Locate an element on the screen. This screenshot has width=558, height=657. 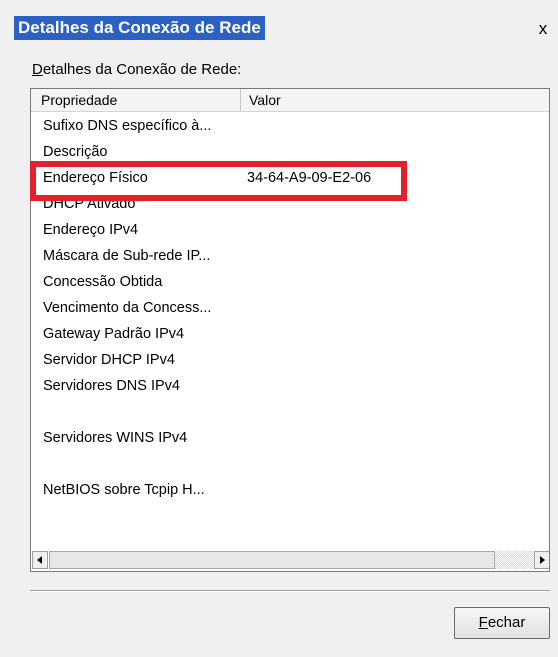
window-title: Detalhes da Conexão de Rede is located at coordinates (139, 28).